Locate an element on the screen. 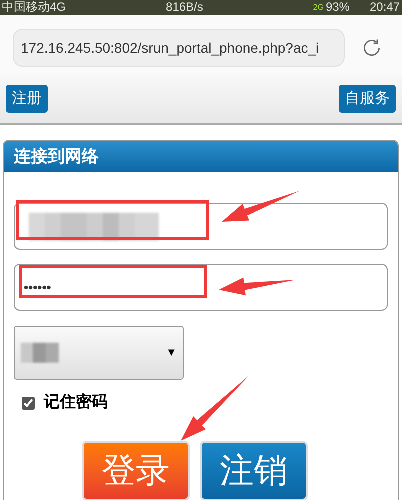 This screenshot has height=500, width=402. remember-checkbox is located at coordinates (28, 403).